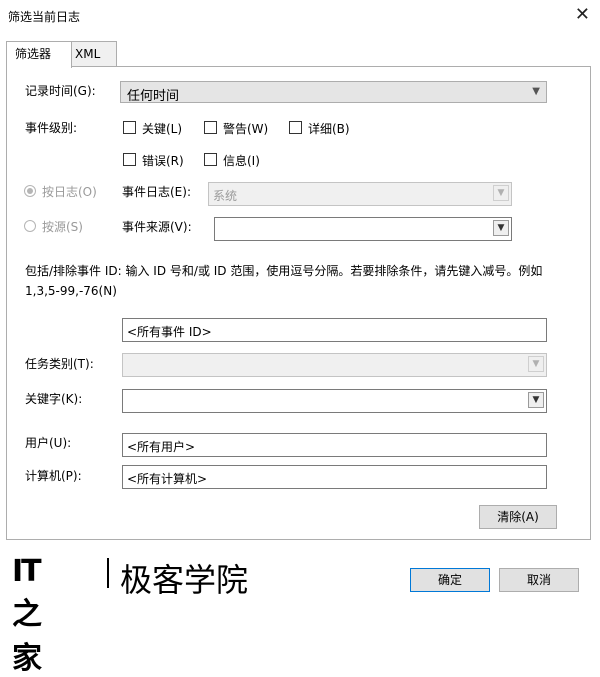 This screenshot has width=600, height=677. Describe the element at coordinates (333, 92) in the screenshot. I see `logged-dropdown: 任何时间 ▼` at that location.